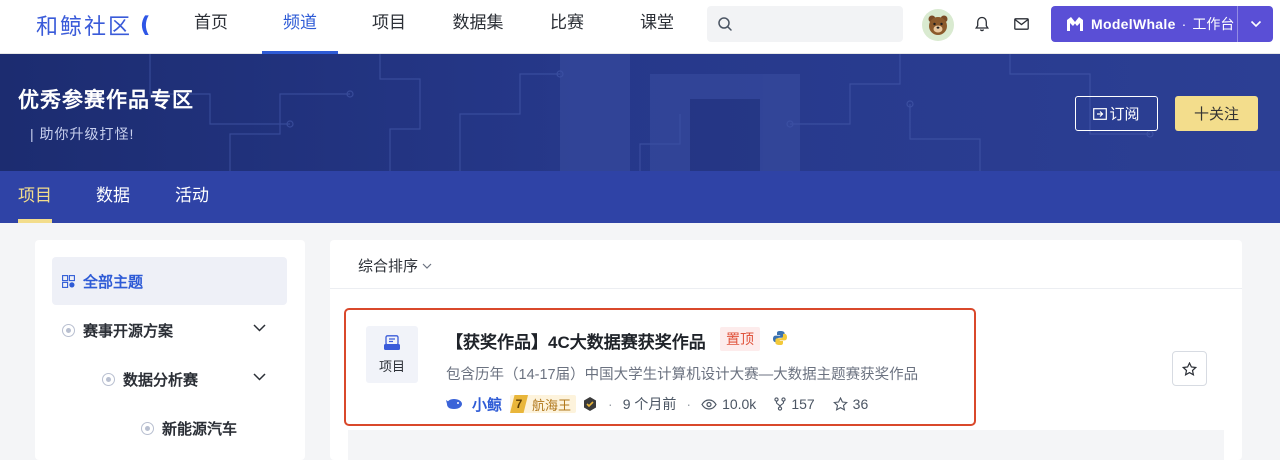  I want to click on search-icon, so click(725, 24).